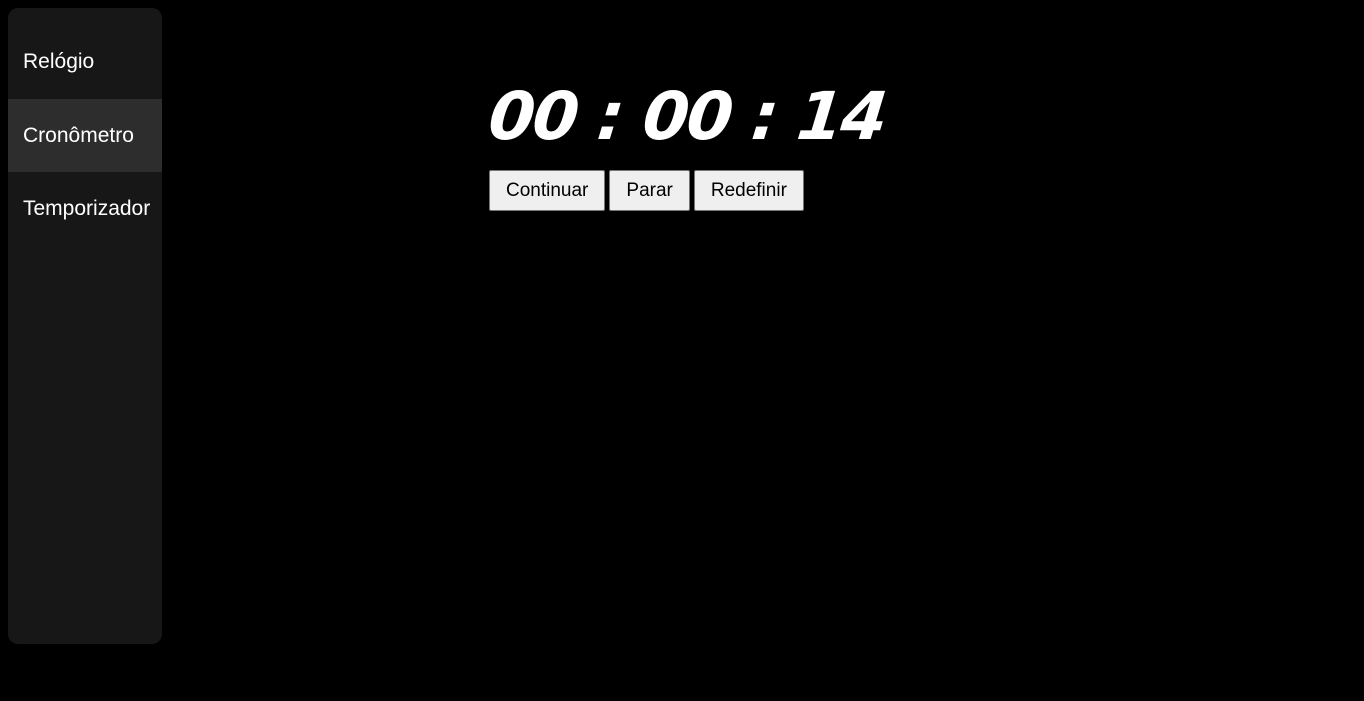 The height and width of the screenshot is (701, 1364). What do you see at coordinates (85, 326) in the screenshot?
I see `sidebar: Relógio Cronômetro Temporizador` at bounding box center [85, 326].